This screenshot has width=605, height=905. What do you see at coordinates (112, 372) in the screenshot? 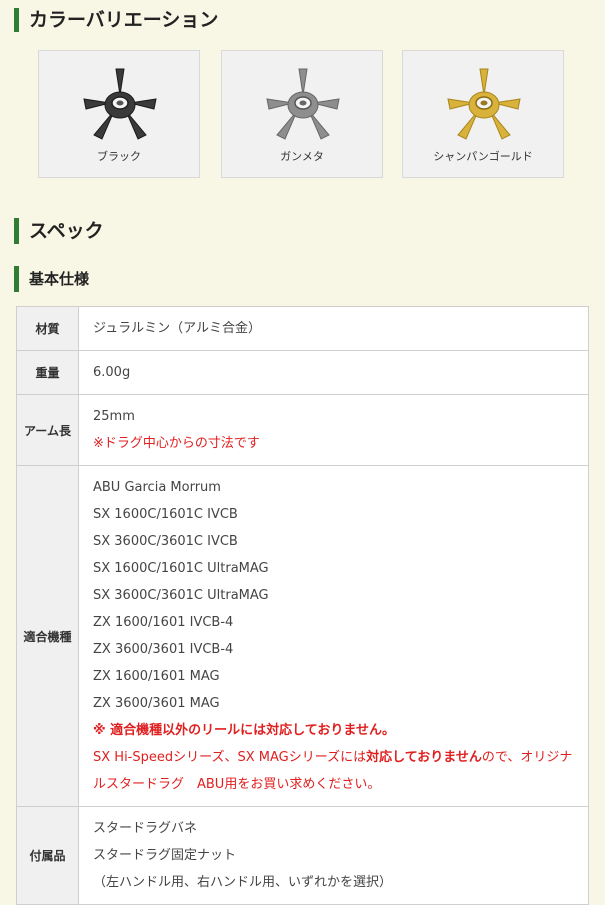
I see `weight-value: 6.00g` at bounding box center [112, 372].